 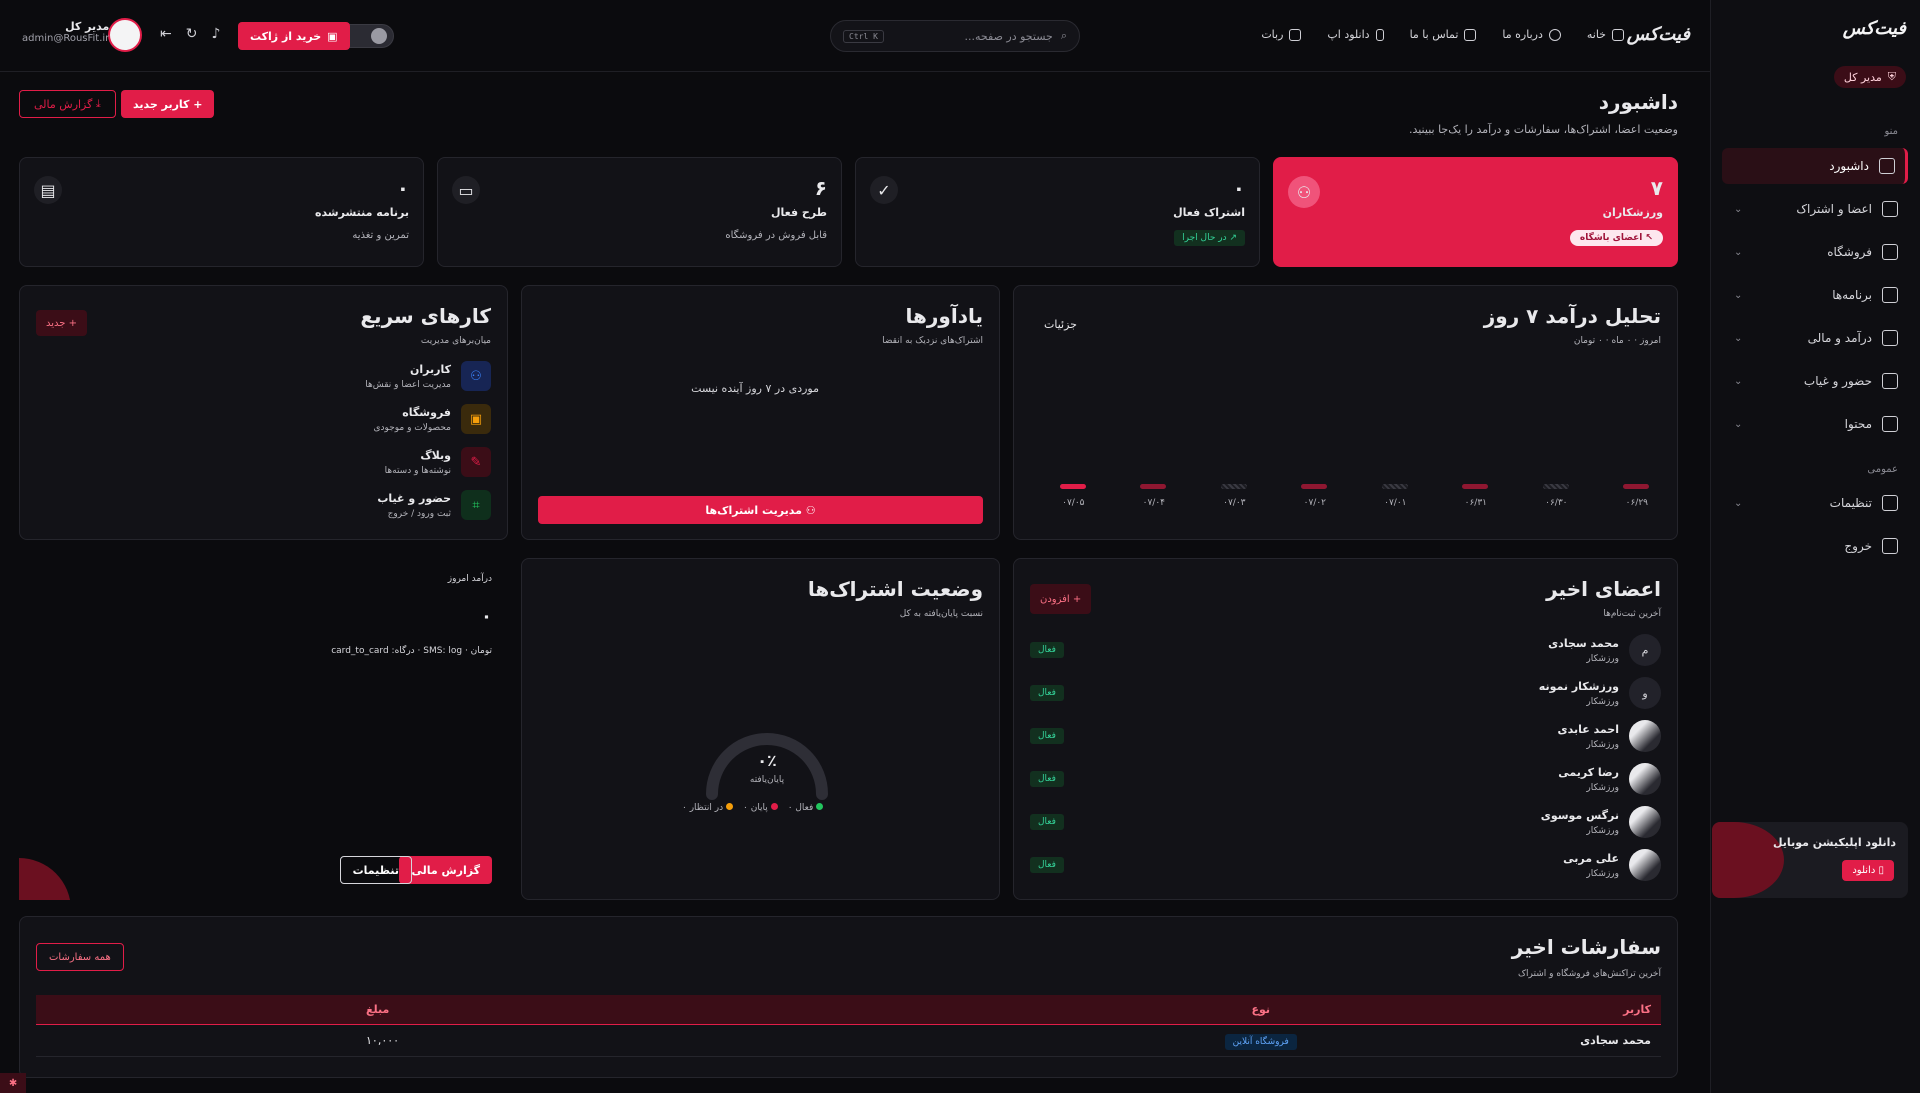 I want to click on member-row: احمد عابدی ورزشکار, so click(x=1609, y=736).